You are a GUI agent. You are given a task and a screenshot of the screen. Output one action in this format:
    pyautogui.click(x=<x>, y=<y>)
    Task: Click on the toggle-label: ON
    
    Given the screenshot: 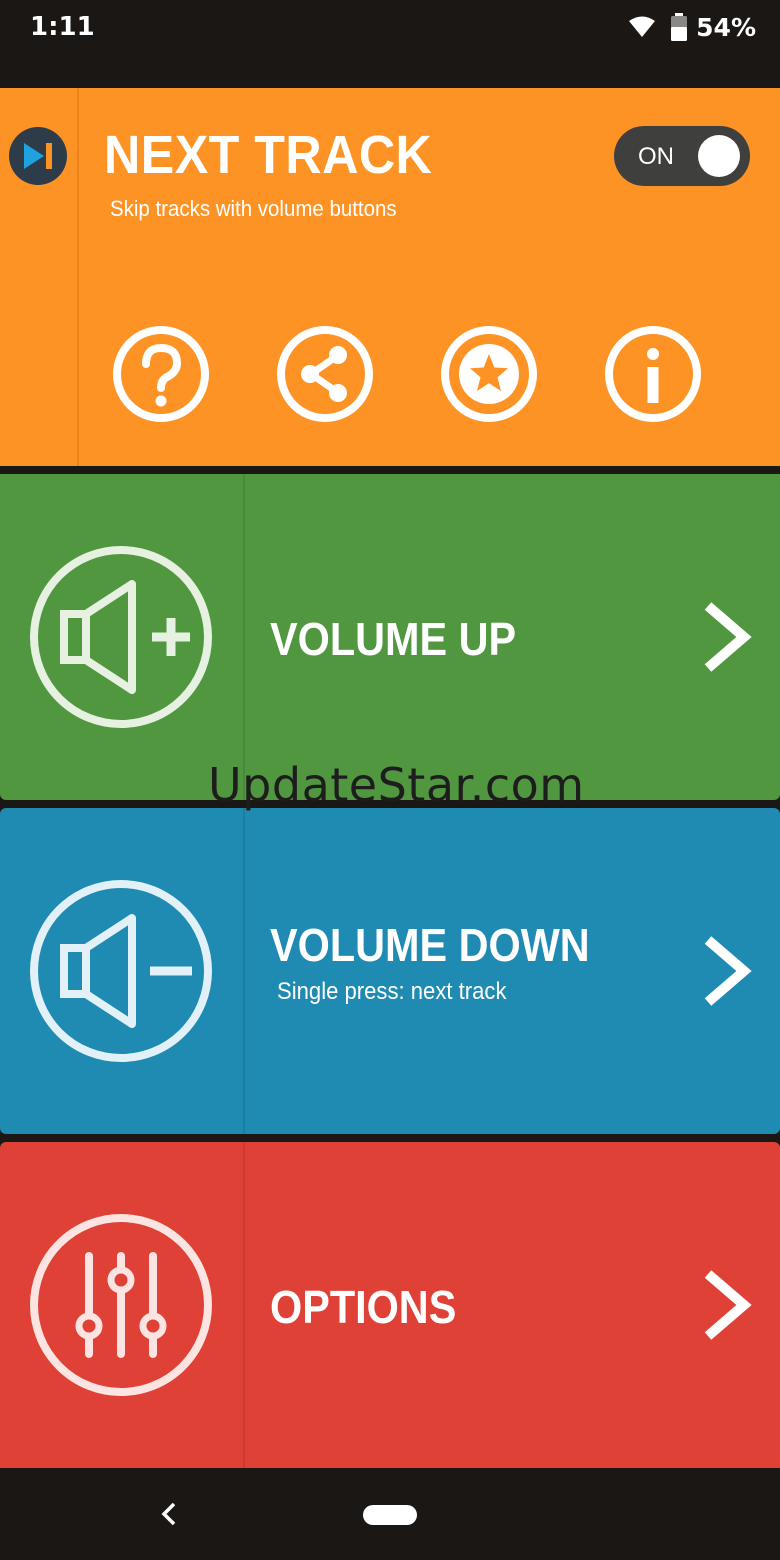 What is the action you would take?
    pyautogui.click(x=656, y=156)
    